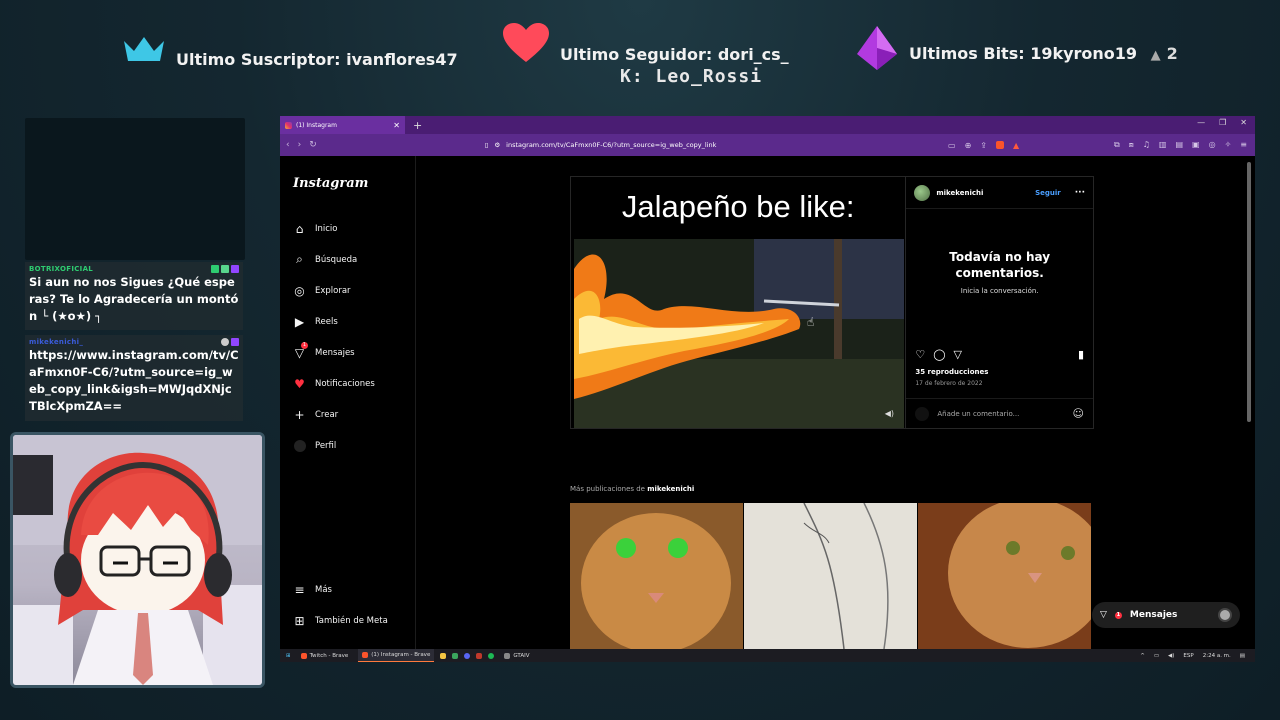  Describe the element at coordinates (952, 145) in the screenshot. I see `screenshot-icon: ▭` at that location.